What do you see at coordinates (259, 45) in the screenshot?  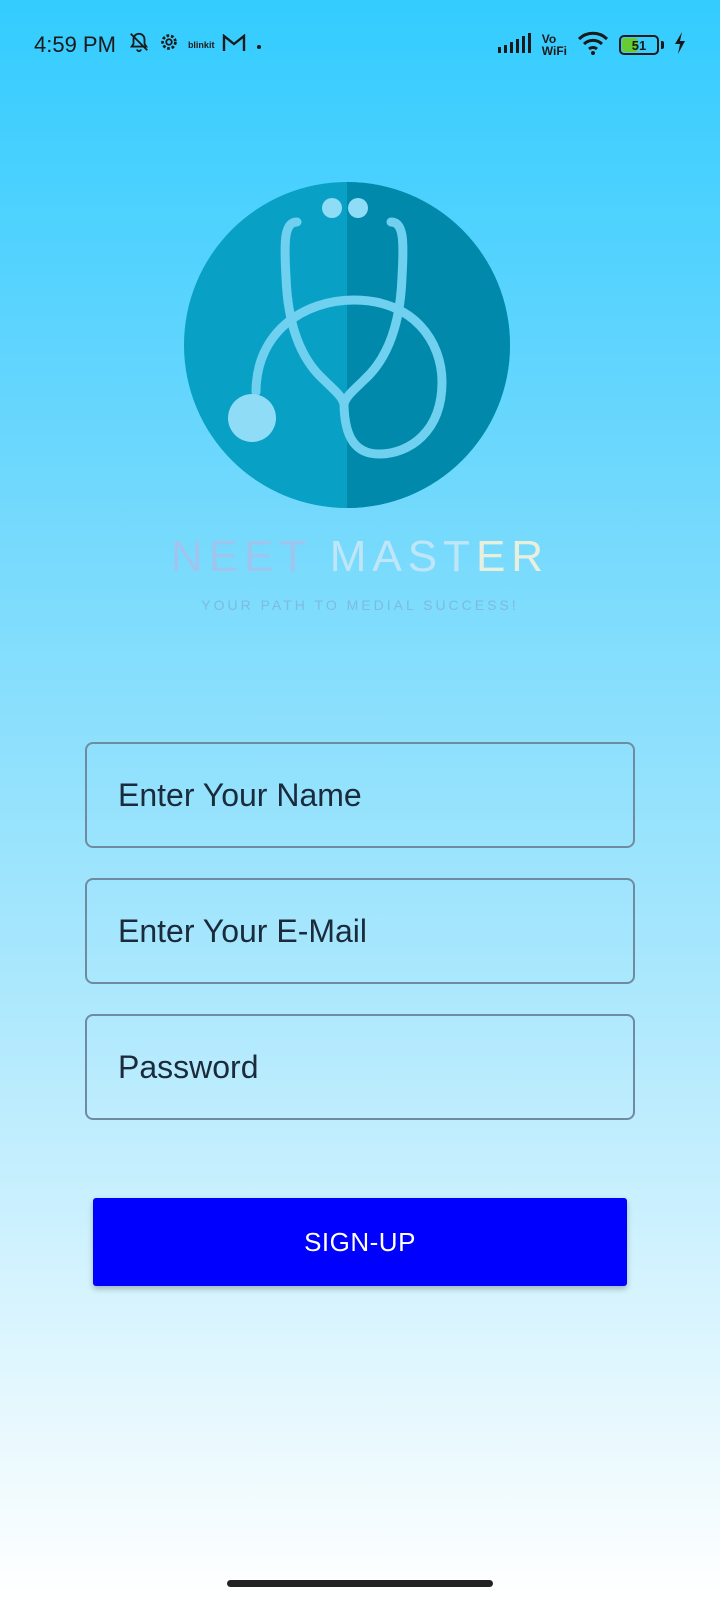 I see `dot-icon` at bounding box center [259, 45].